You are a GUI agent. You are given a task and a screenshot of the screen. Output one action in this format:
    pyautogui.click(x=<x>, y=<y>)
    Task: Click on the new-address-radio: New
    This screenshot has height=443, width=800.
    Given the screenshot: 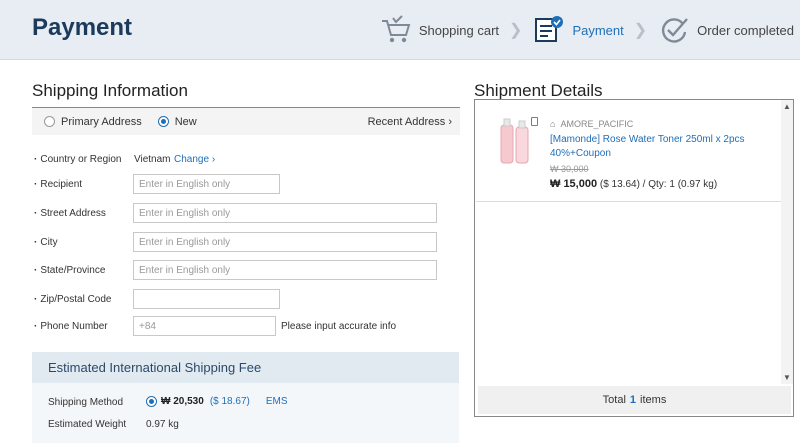 What is the action you would take?
    pyautogui.click(x=177, y=121)
    